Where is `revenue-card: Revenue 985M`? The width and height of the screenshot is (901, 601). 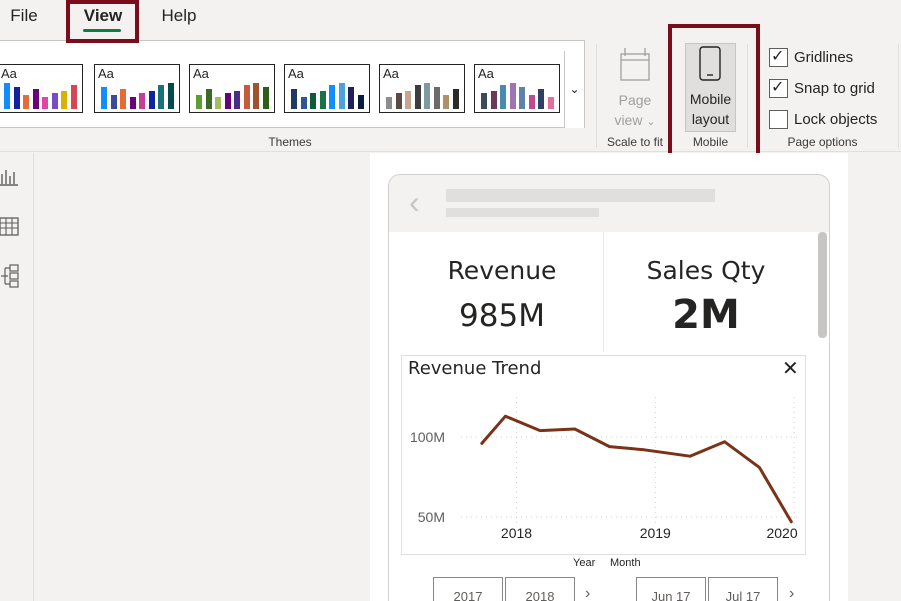 revenue-card: Revenue 985M is located at coordinates (502, 297).